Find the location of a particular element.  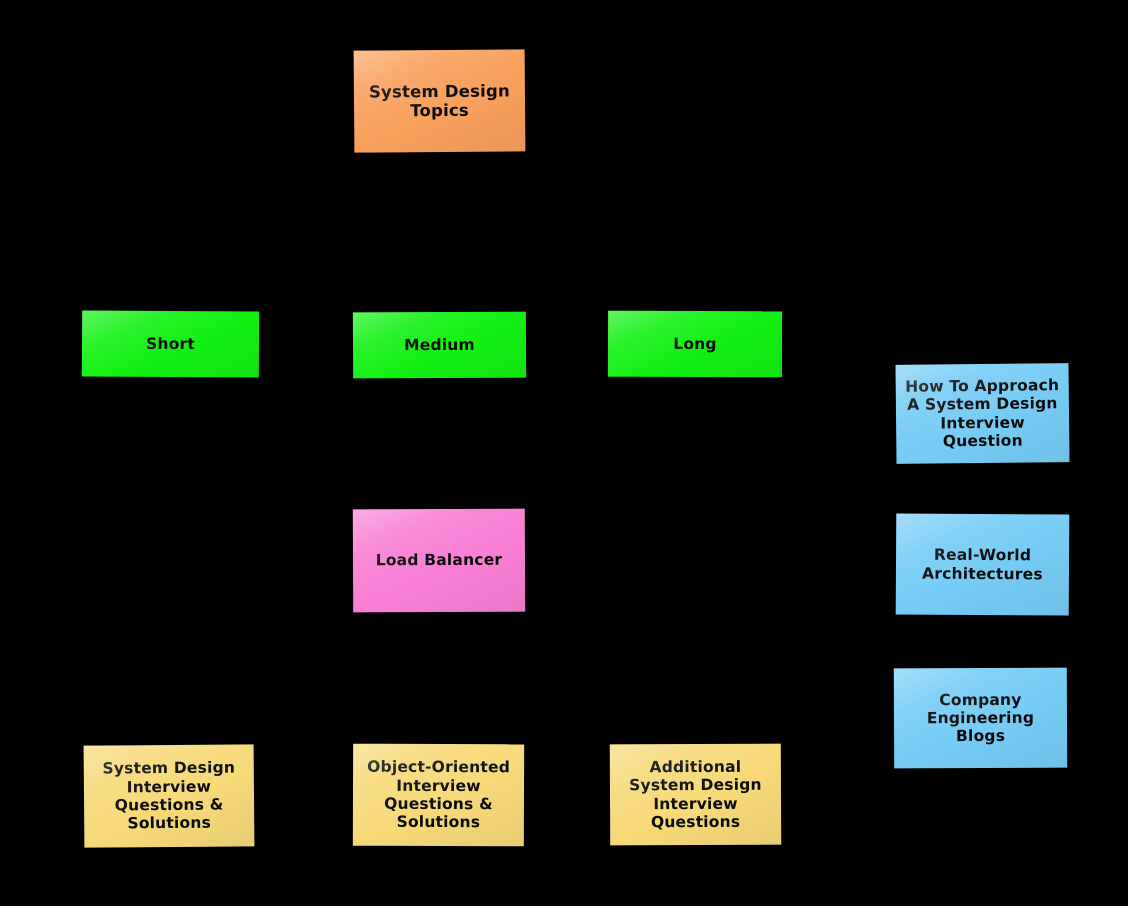

node-label: Medium is located at coordinates (439, 345).